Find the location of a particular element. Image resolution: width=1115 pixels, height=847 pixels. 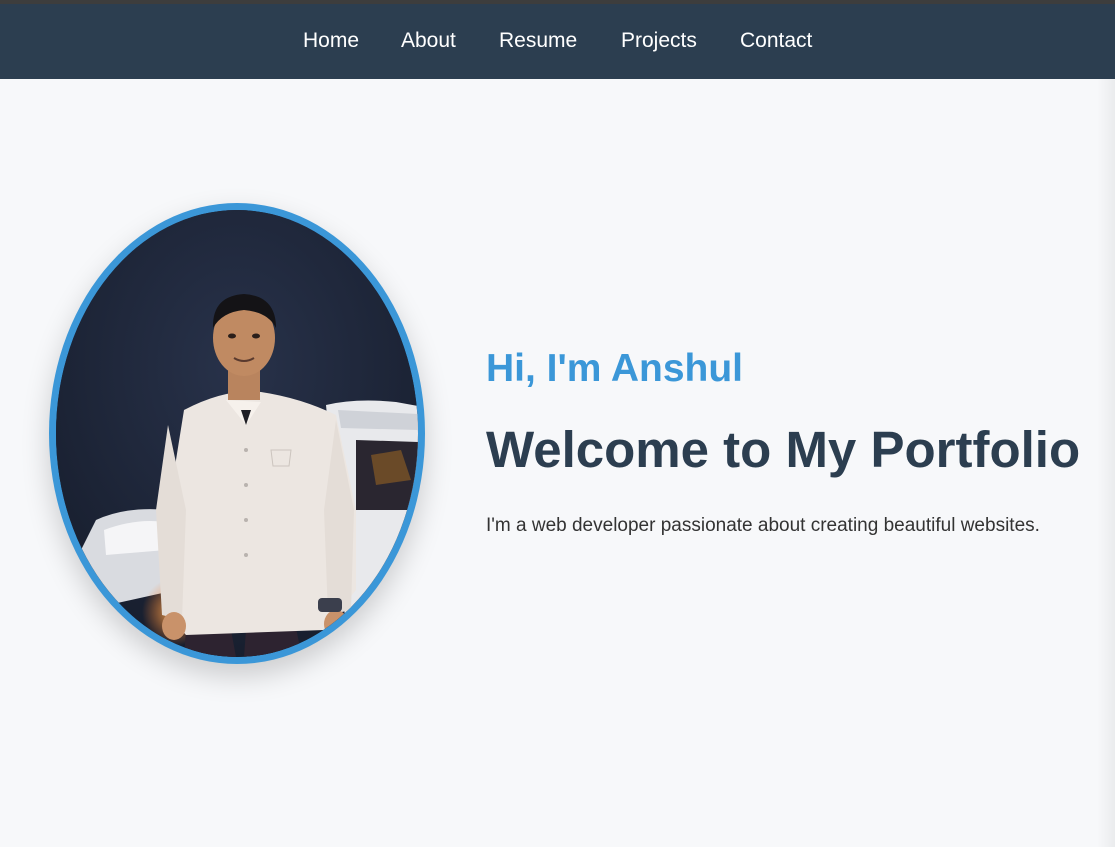

nav-link-resume: Resume is located at coordinates (538, 41).